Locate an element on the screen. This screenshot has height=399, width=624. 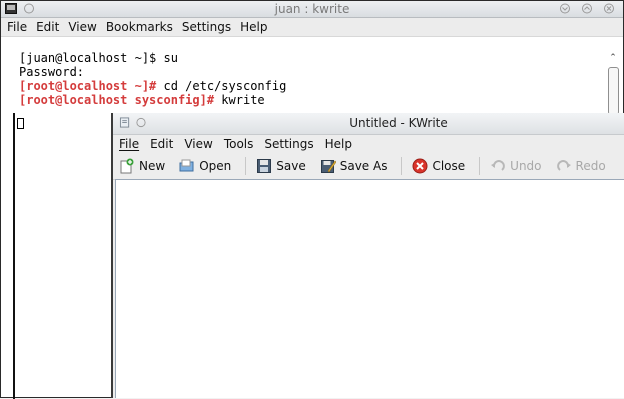
open-folder-icon is located at coordinates (186, 165).